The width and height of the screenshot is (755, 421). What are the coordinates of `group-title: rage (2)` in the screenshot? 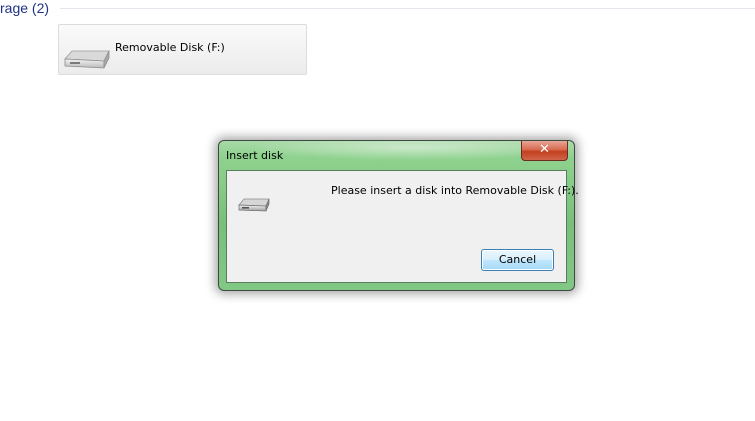 It's located at (24, 8).